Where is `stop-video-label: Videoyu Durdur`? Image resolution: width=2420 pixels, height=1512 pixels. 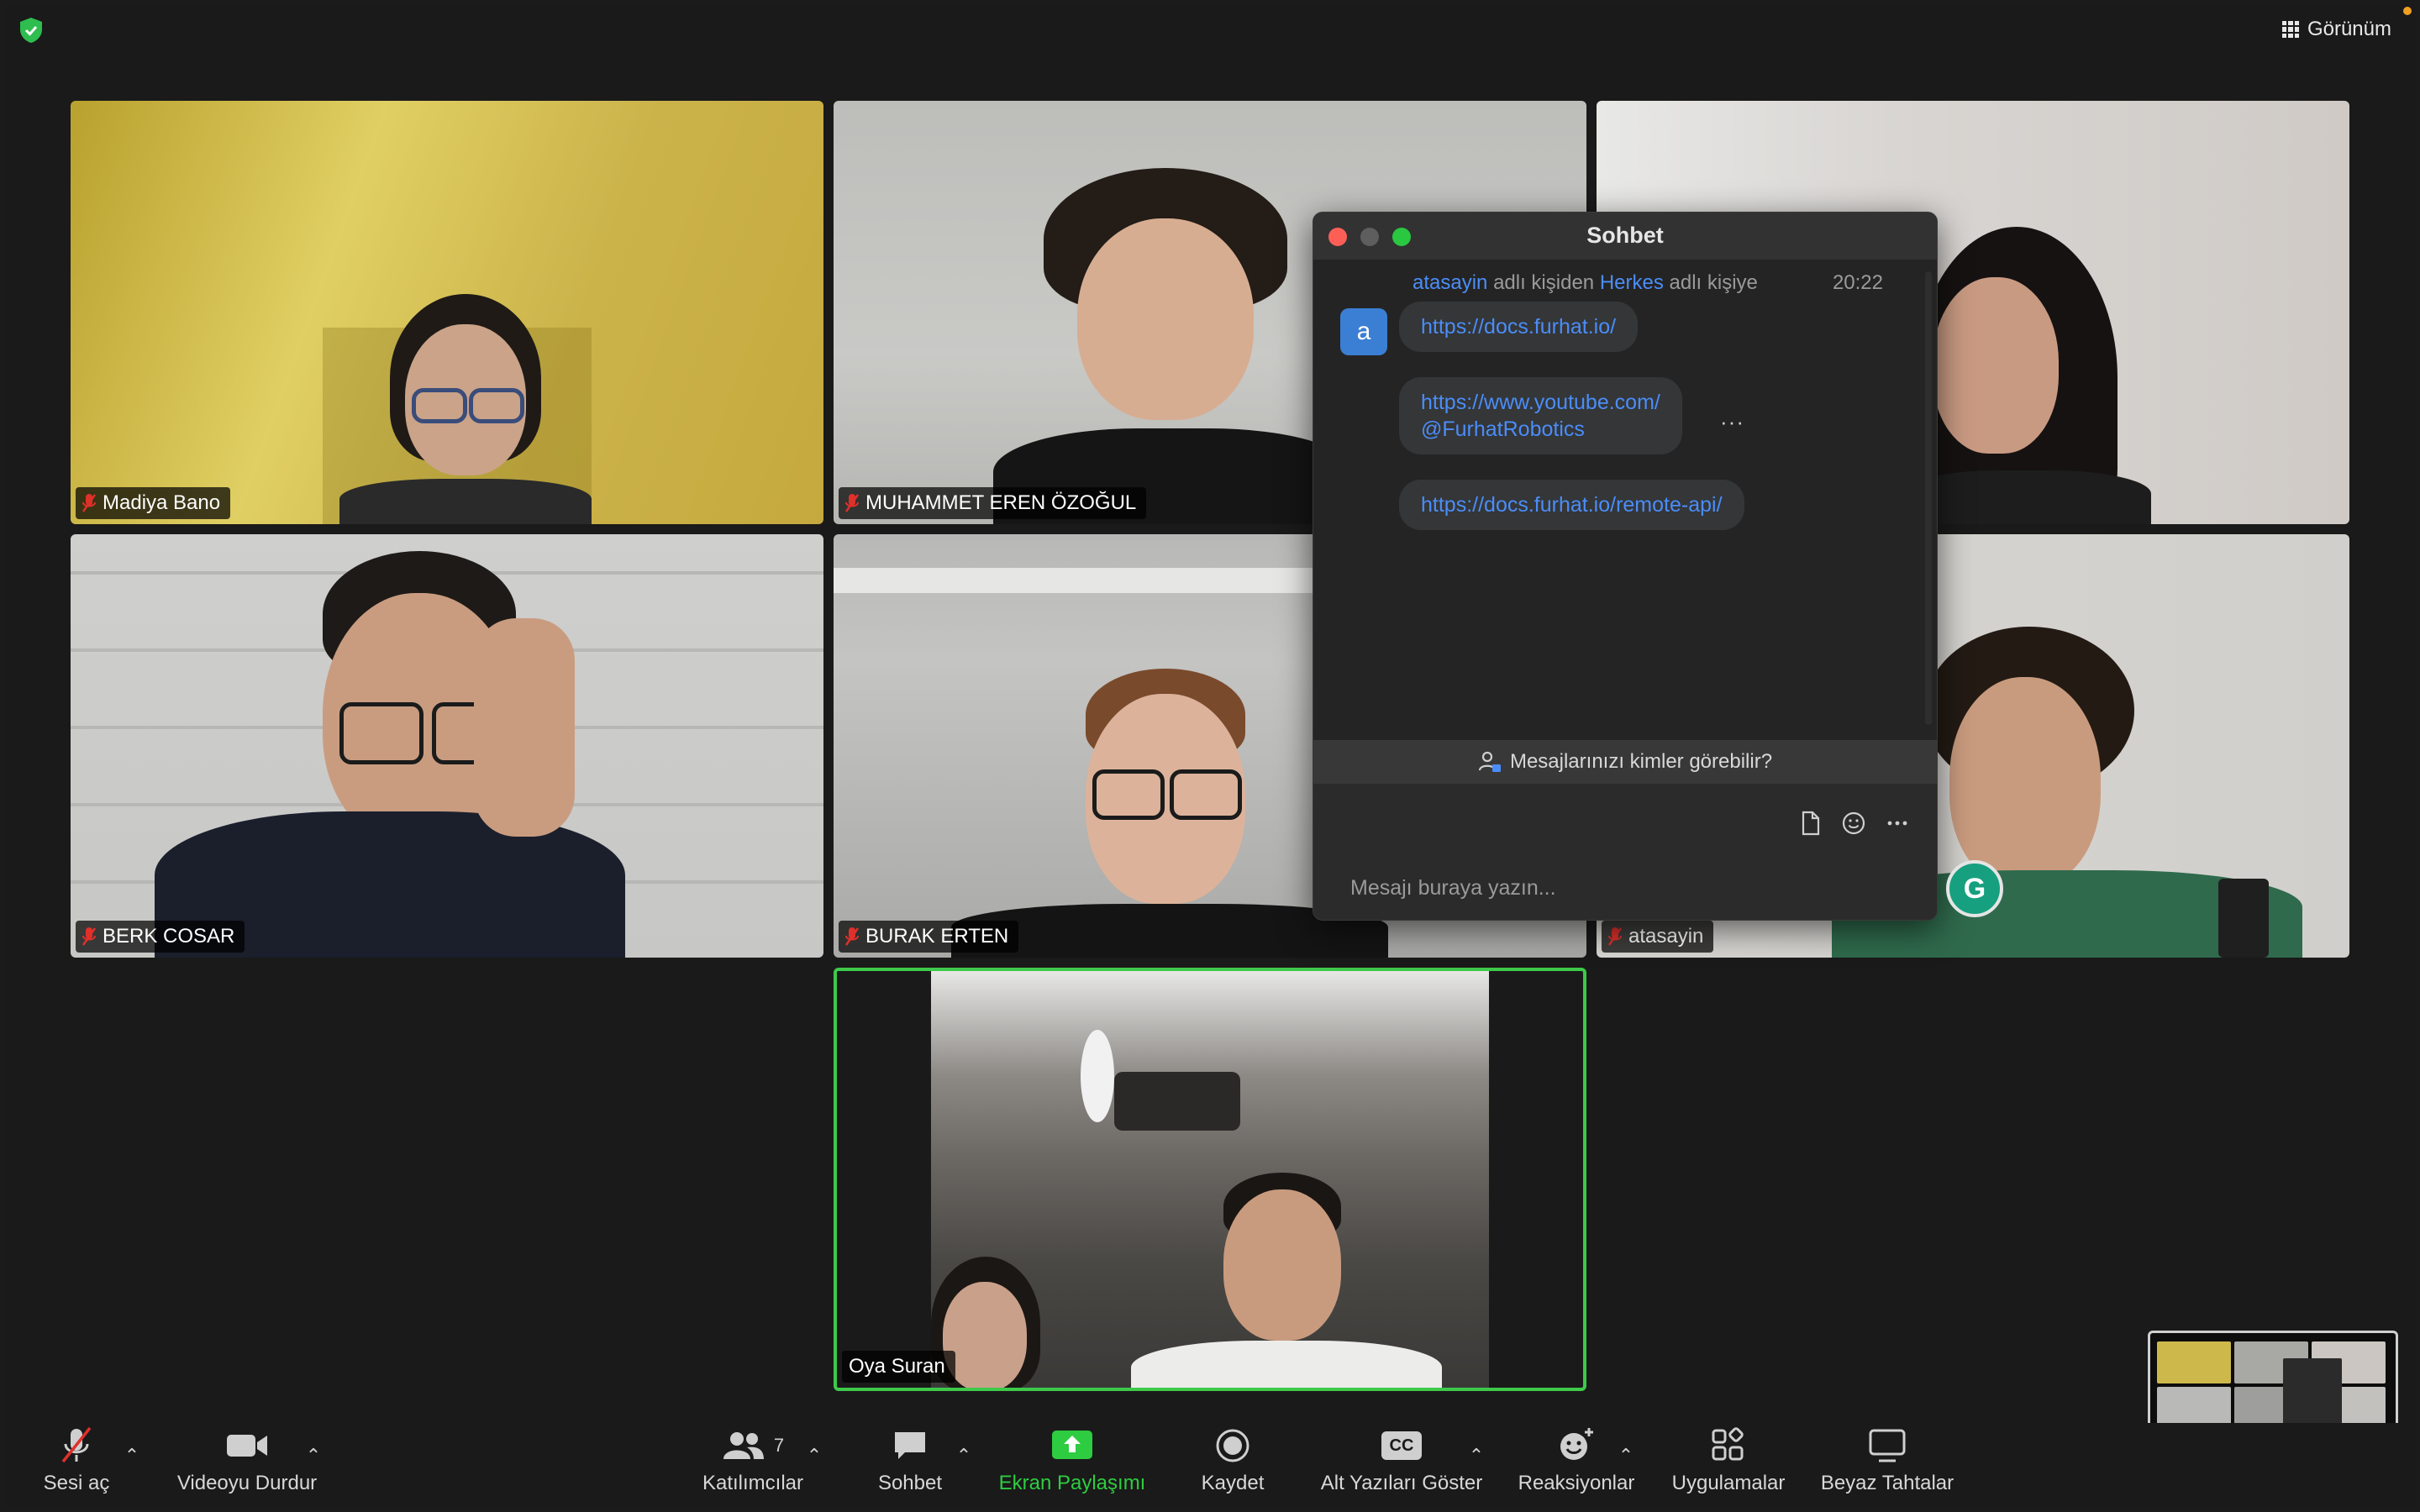 stop-video-label: Videoyu Durdur is located at coordinates (247, 1483).